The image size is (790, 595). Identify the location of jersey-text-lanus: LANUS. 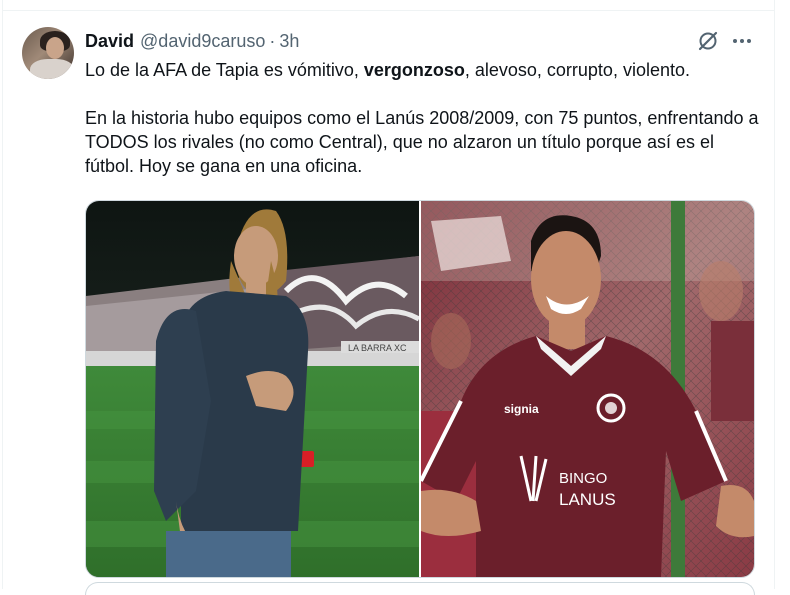
(587, 499).